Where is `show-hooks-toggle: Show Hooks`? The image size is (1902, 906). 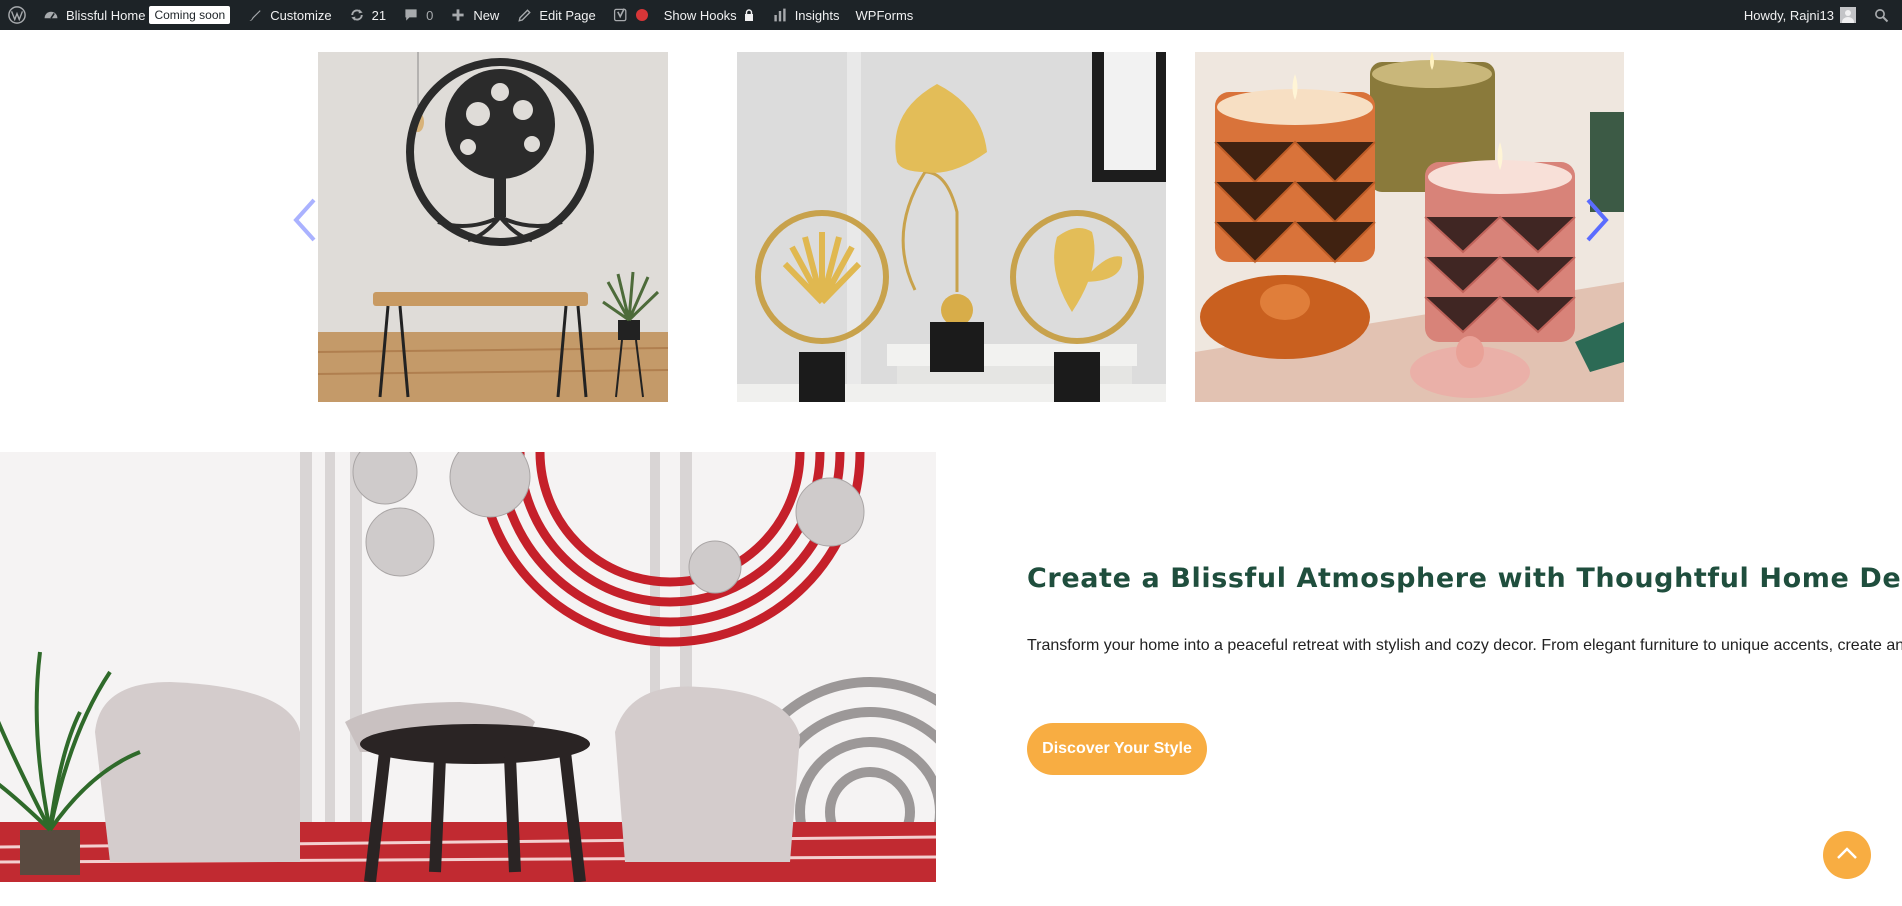
show-hooks-toggle: Show Hooks is located at coordinates (709, 15).